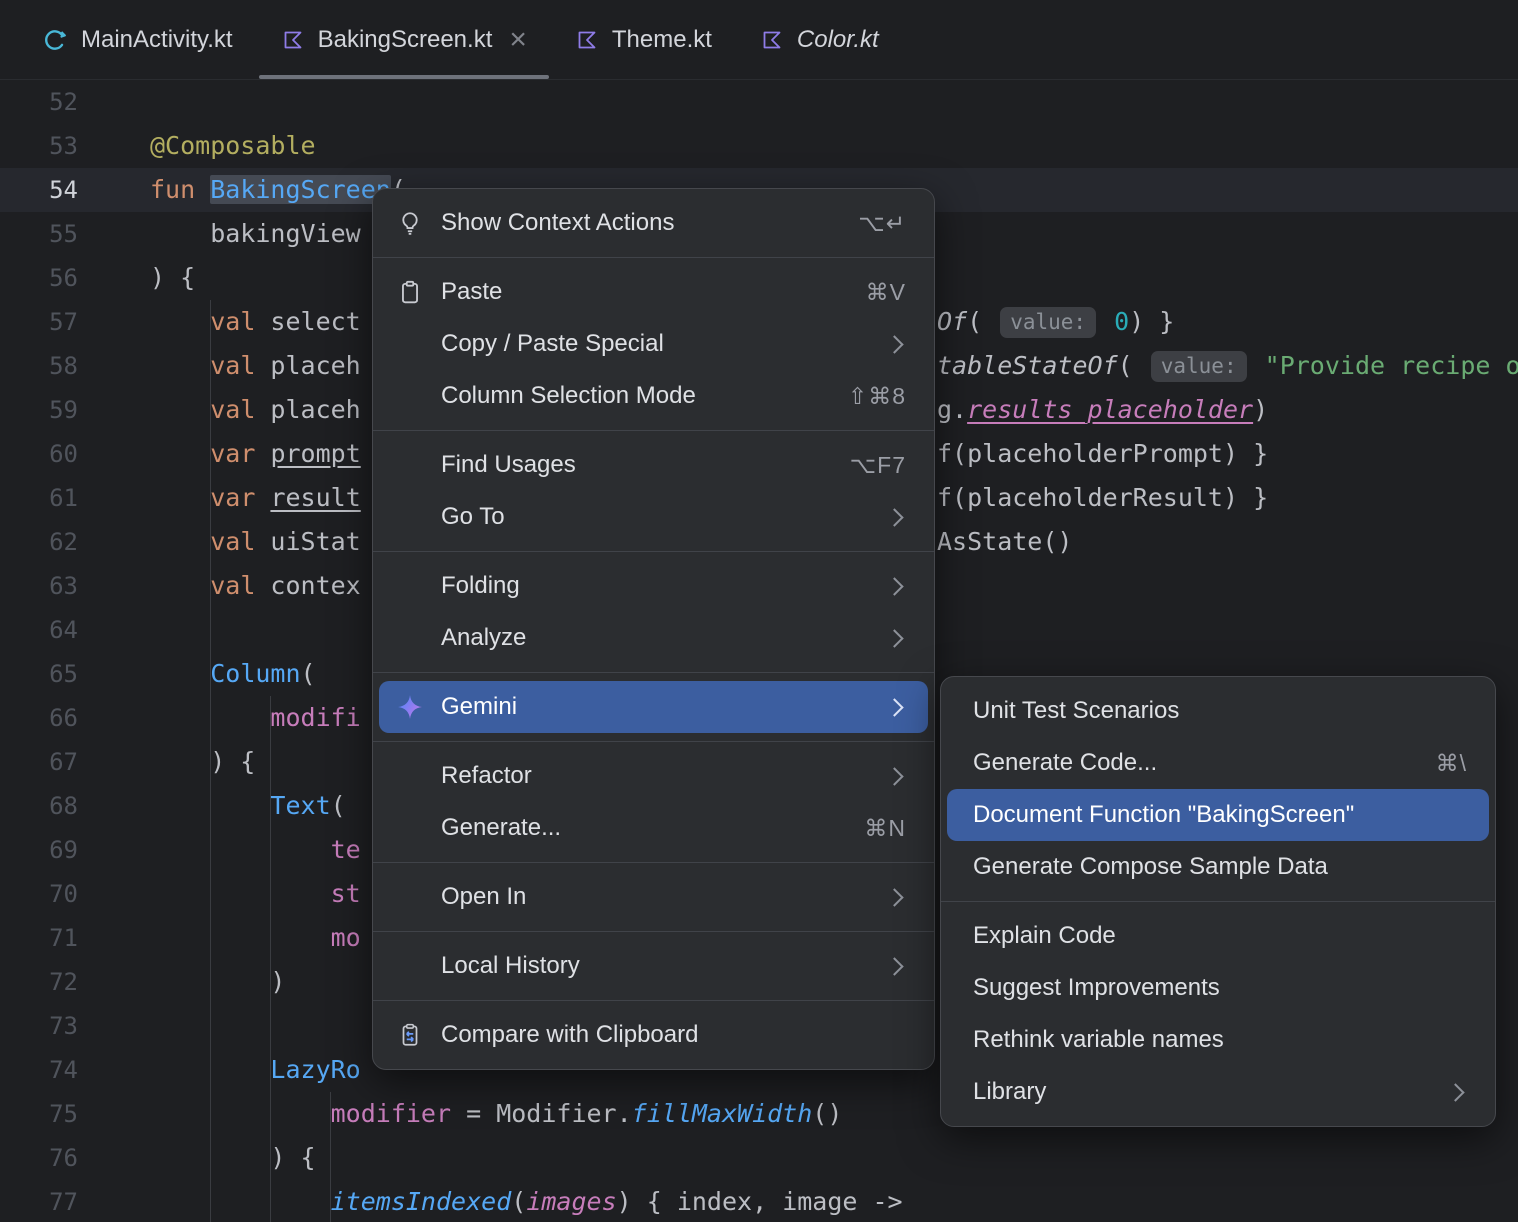 This screenshot has width=1518, height=1222. What do you see at coordinates (75, 982) in the screenshot?
I see `line-number: 72` at bounding box center [75, 982].